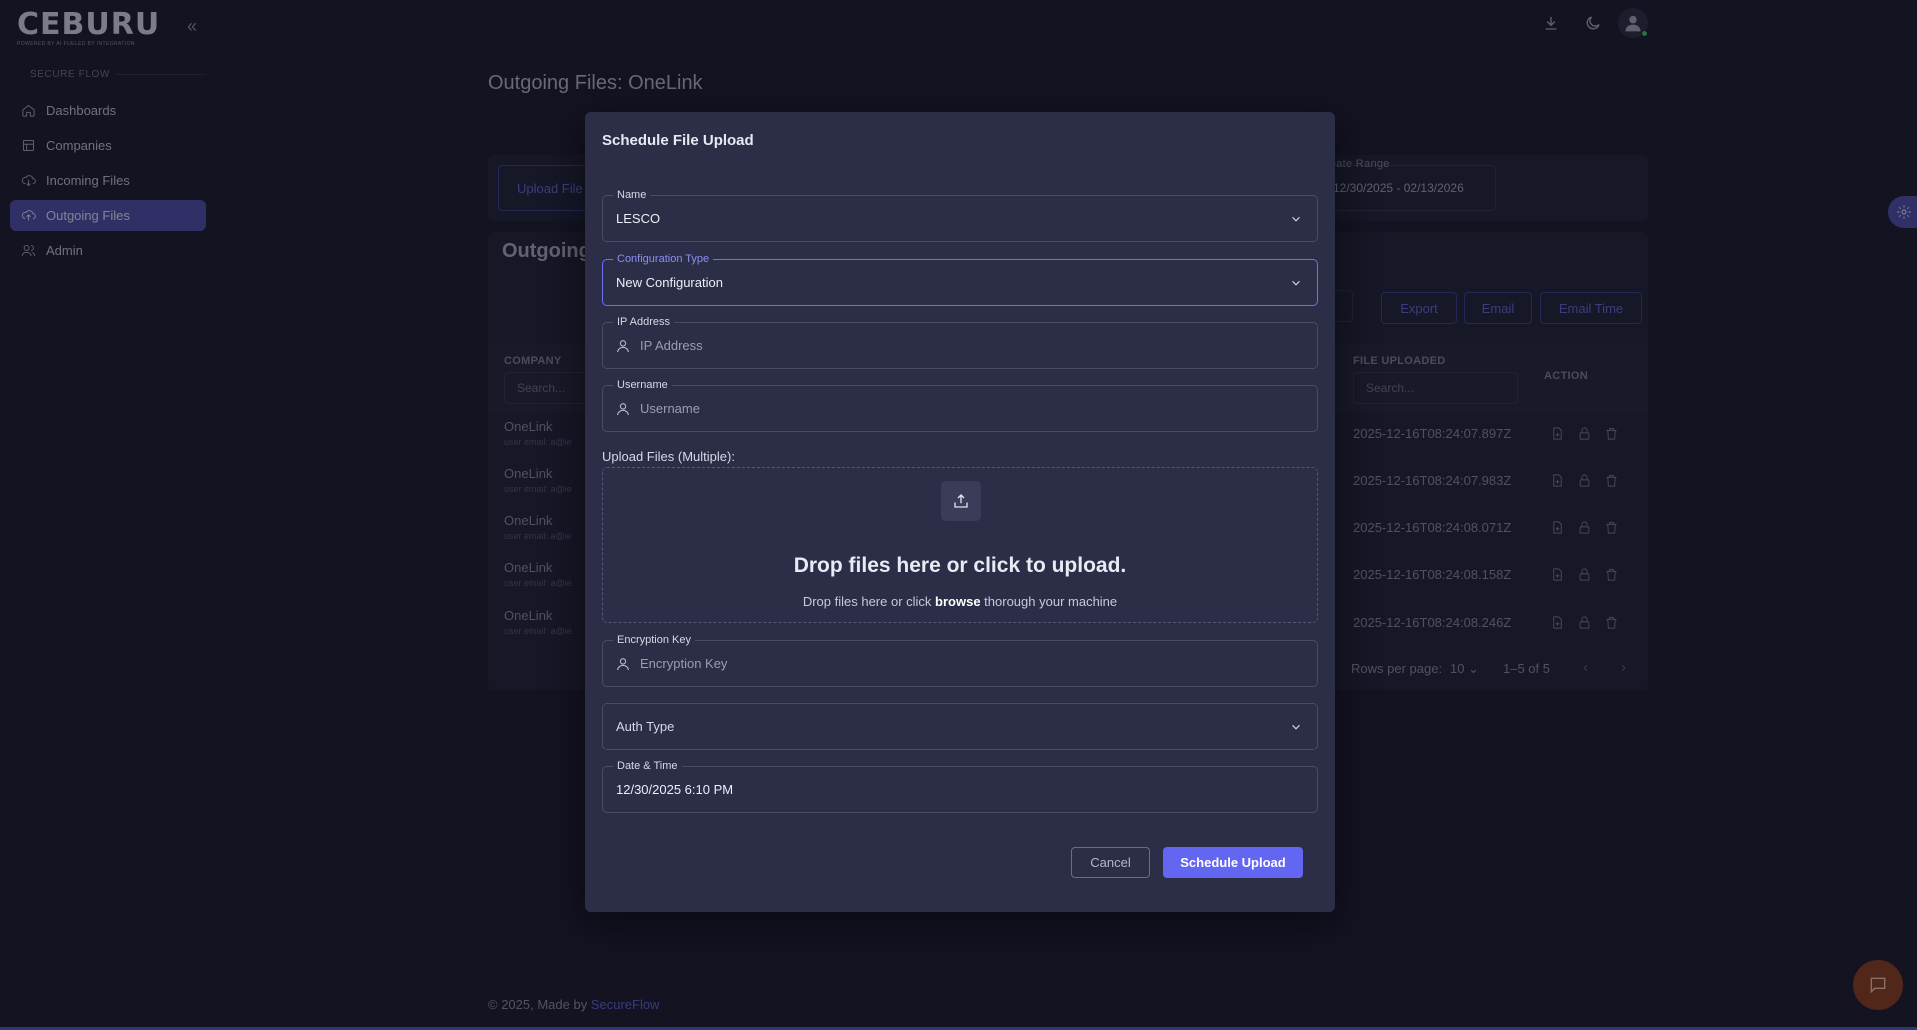 The height and width of the screenshot is (1030, 1917). Describe the element at coordinates (632, 195) in the screenshot. I see `name-label: Name` at that location.